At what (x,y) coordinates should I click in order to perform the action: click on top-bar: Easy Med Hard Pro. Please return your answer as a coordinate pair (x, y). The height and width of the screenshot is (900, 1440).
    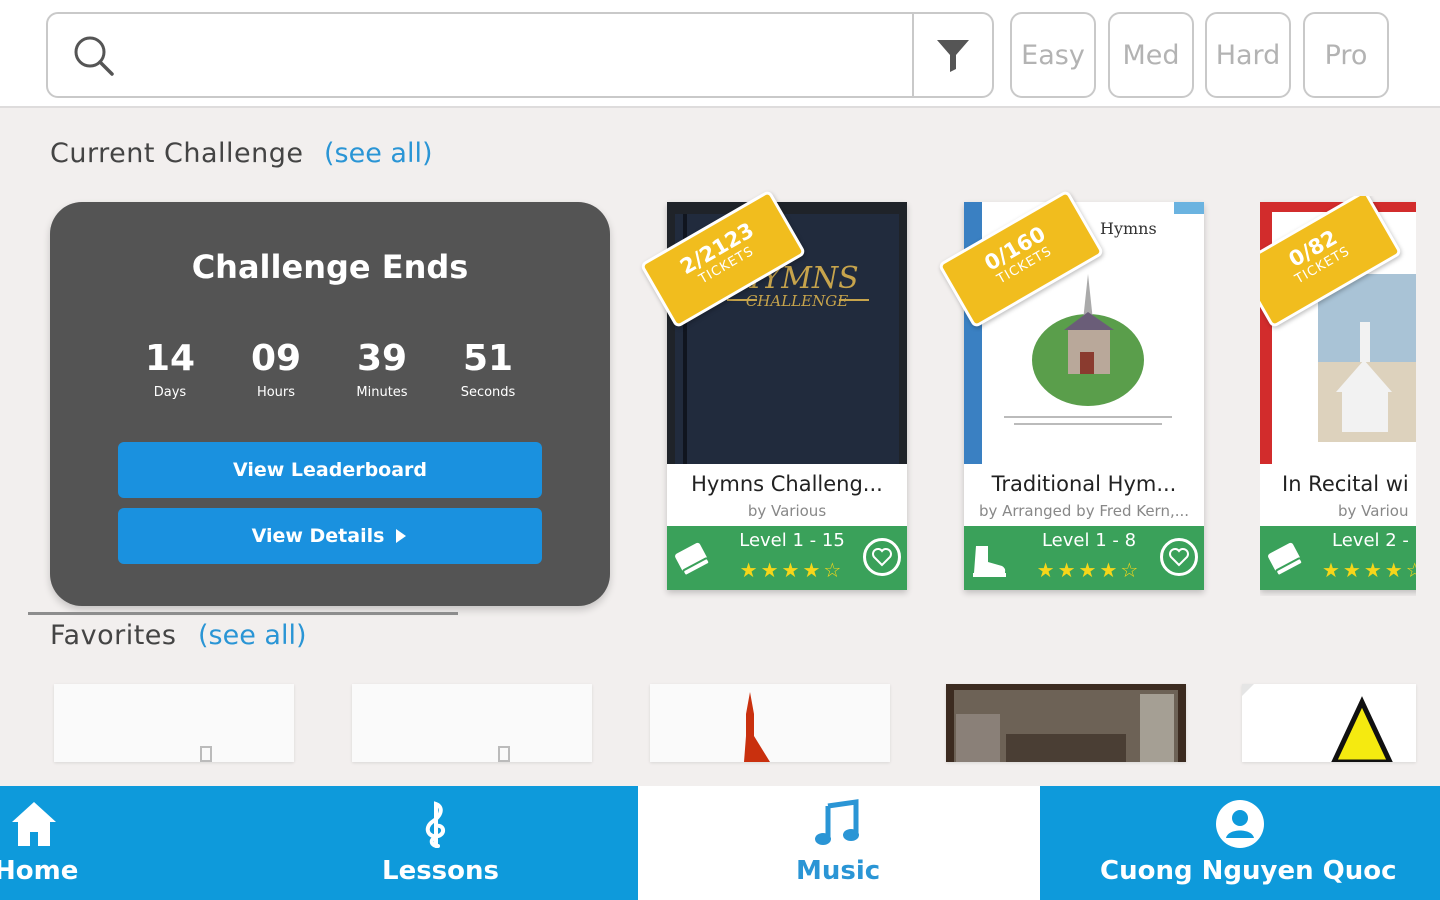
    Looking at the image, I should click on (720, 54).